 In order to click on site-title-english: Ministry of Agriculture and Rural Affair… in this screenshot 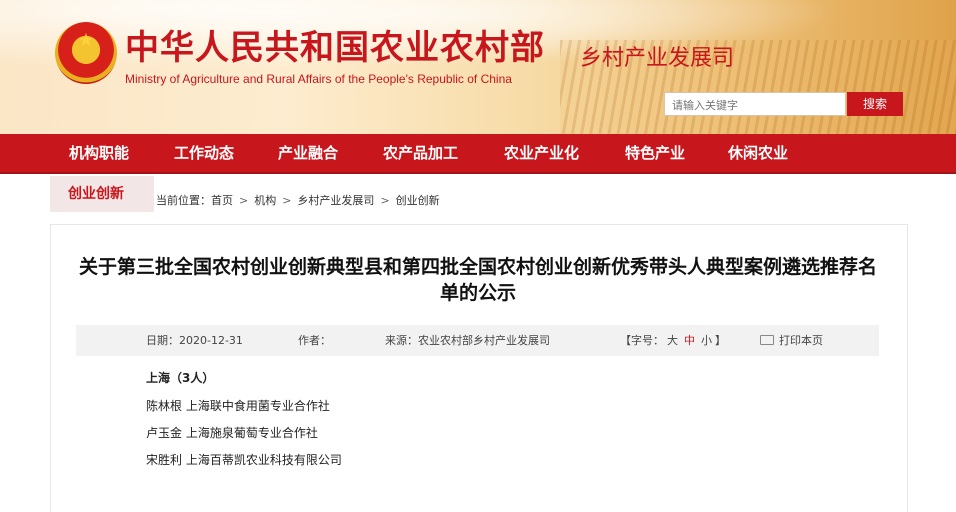, I will do `click(318, 79)`.